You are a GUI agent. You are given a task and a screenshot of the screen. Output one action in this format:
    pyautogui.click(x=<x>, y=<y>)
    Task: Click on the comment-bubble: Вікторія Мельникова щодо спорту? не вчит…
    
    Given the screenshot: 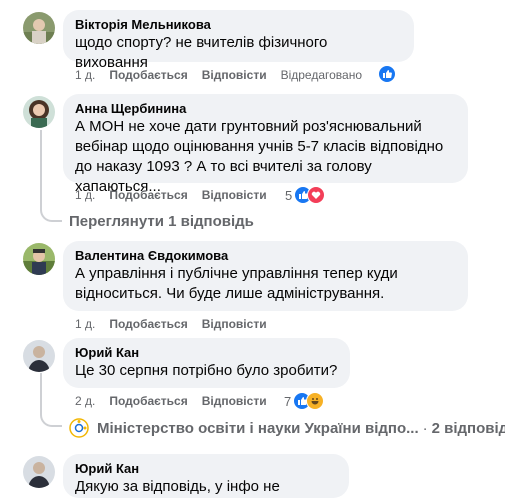 What is the action you would take?
    pyautogui.click(x=238, y=40)
    